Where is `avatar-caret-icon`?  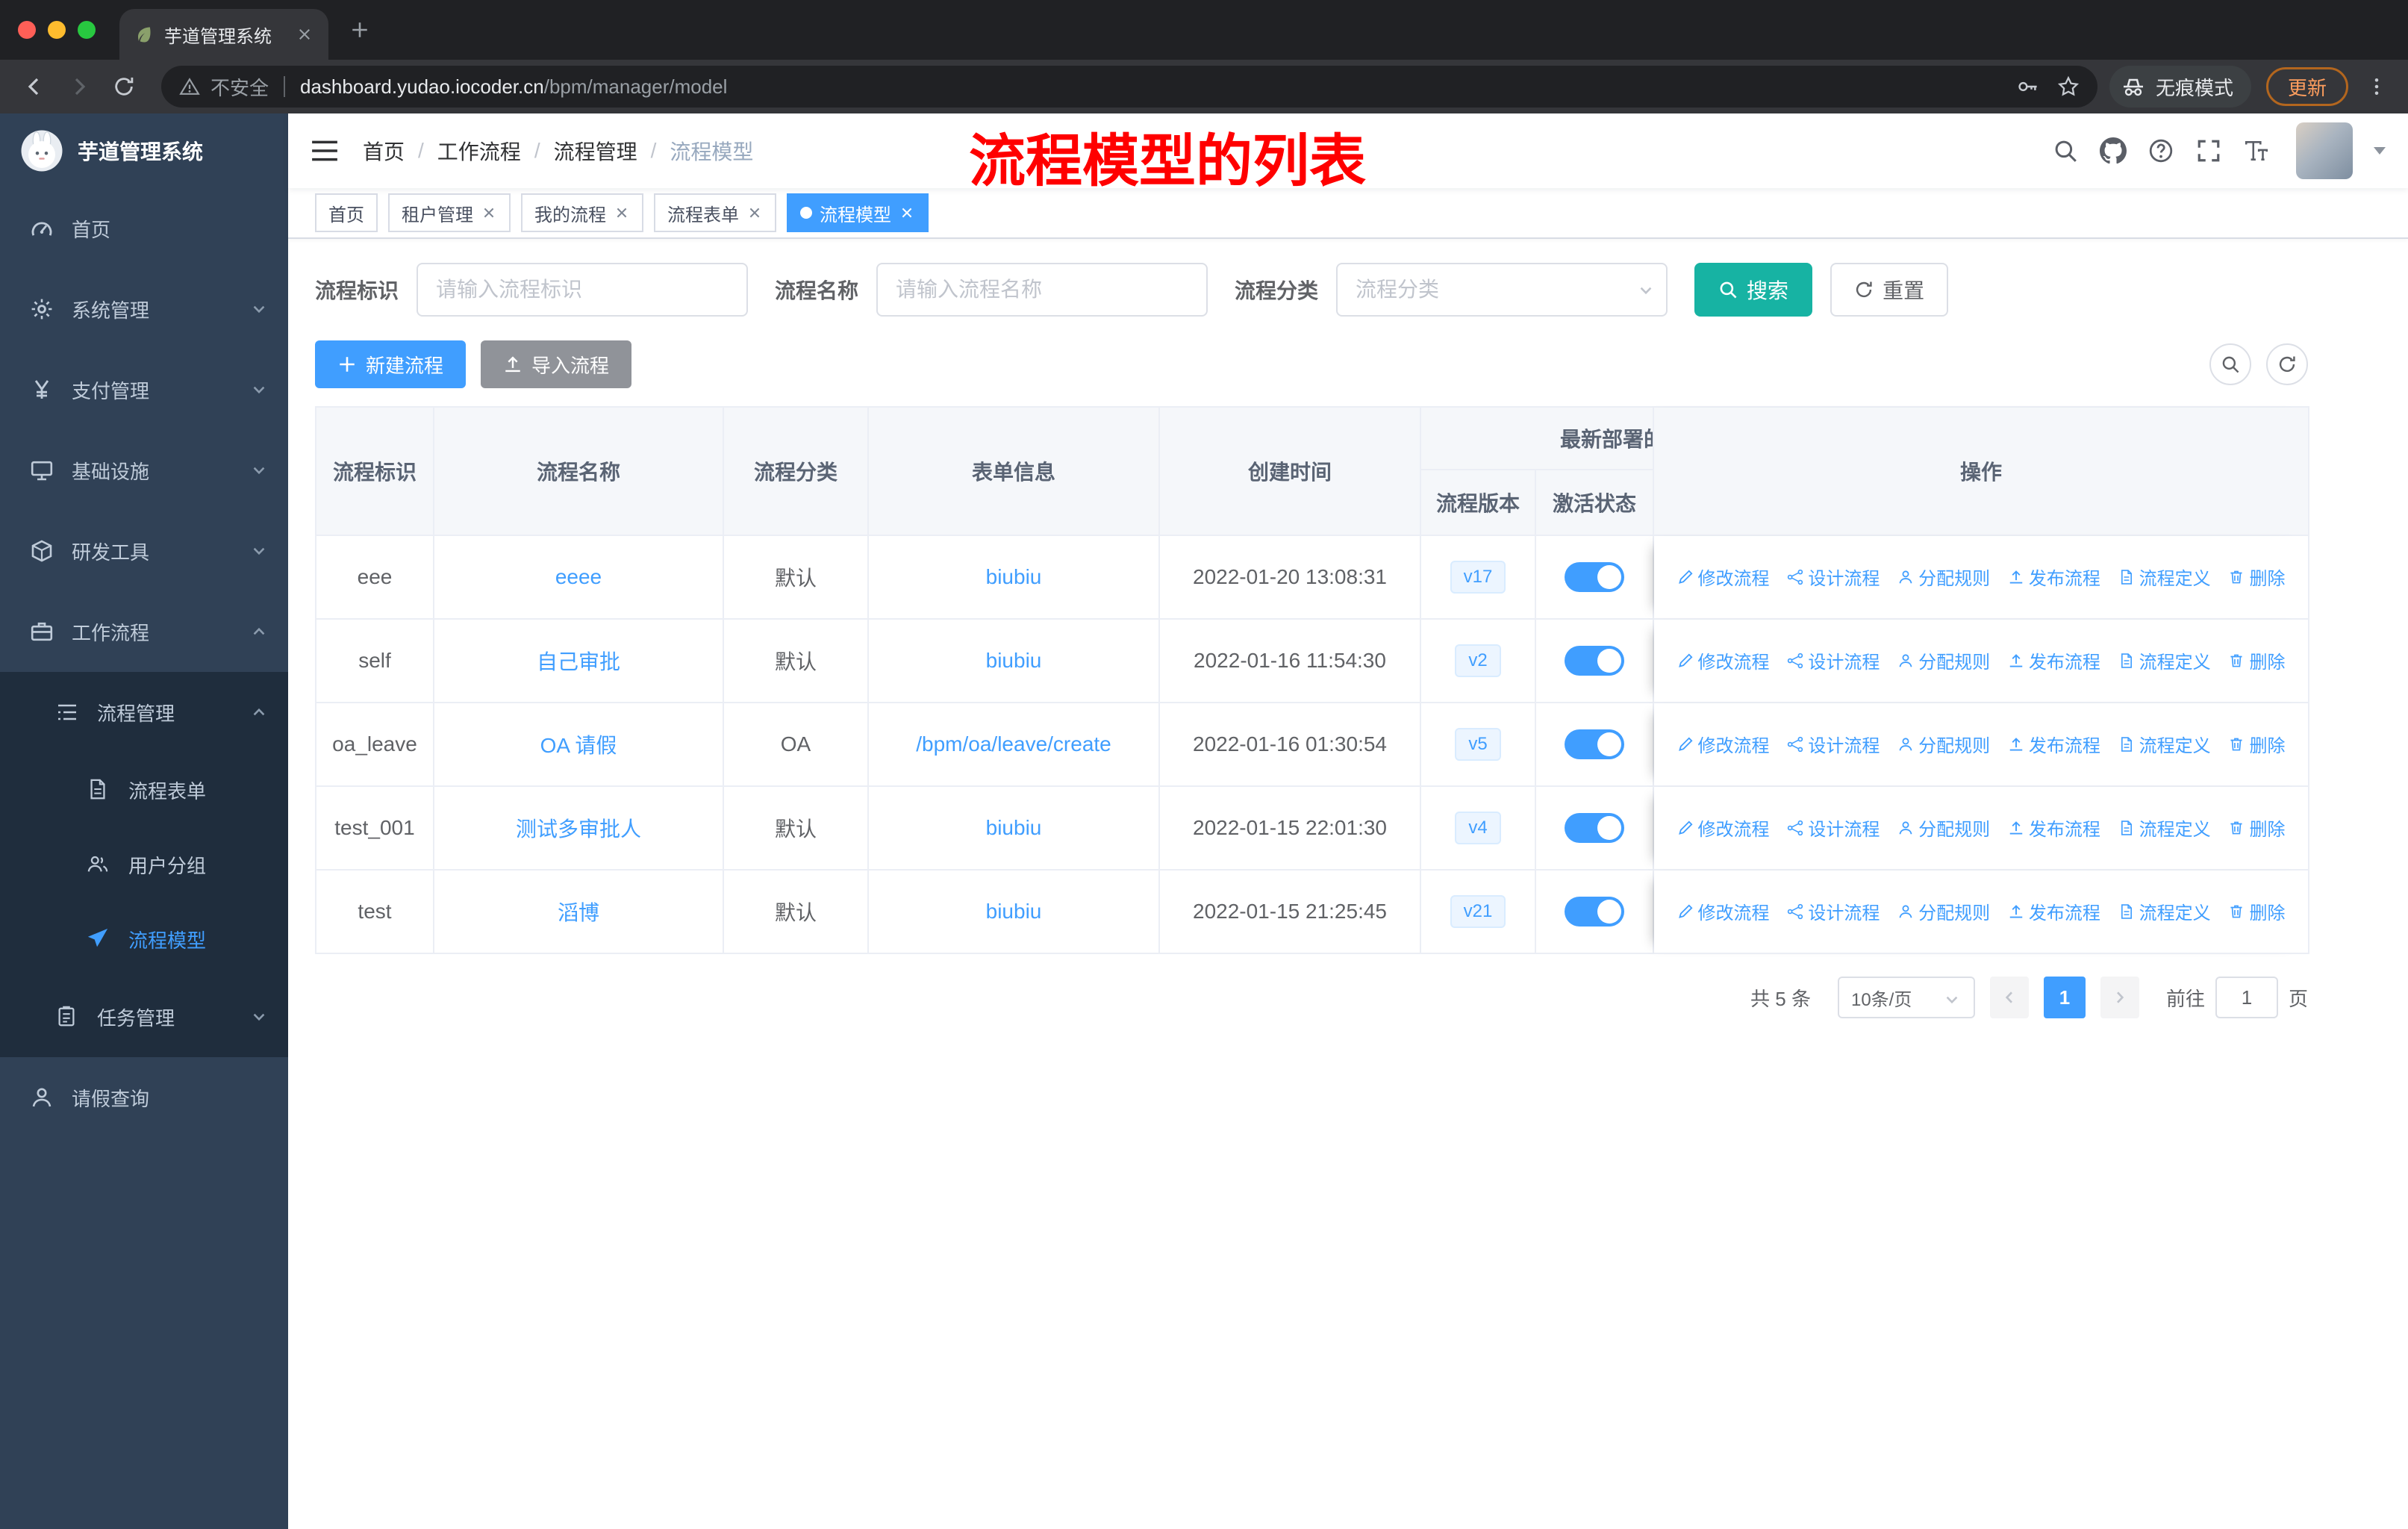 avatar-caret-icon is located at coordinates (2380, 151).